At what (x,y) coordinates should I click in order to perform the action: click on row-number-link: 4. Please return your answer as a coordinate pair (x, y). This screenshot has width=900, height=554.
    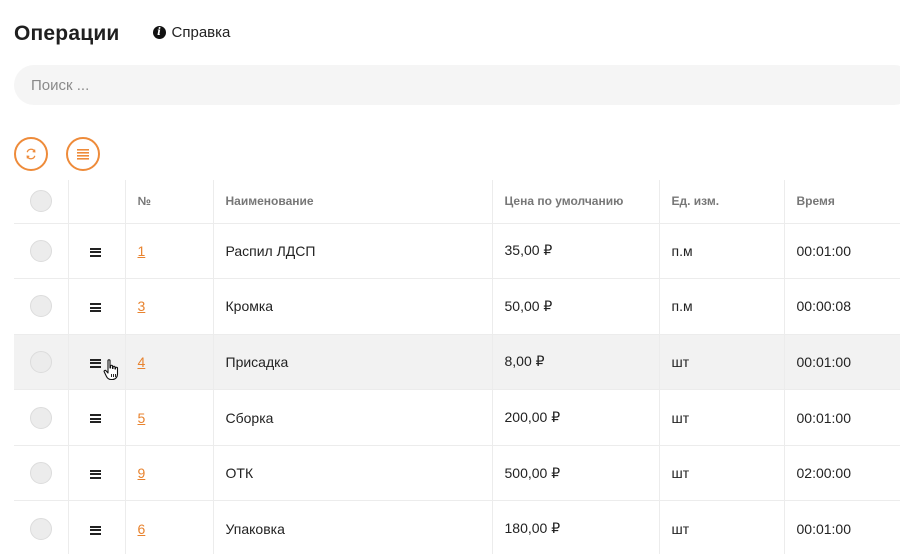
    Looking at the image, I should click on (142, 362).